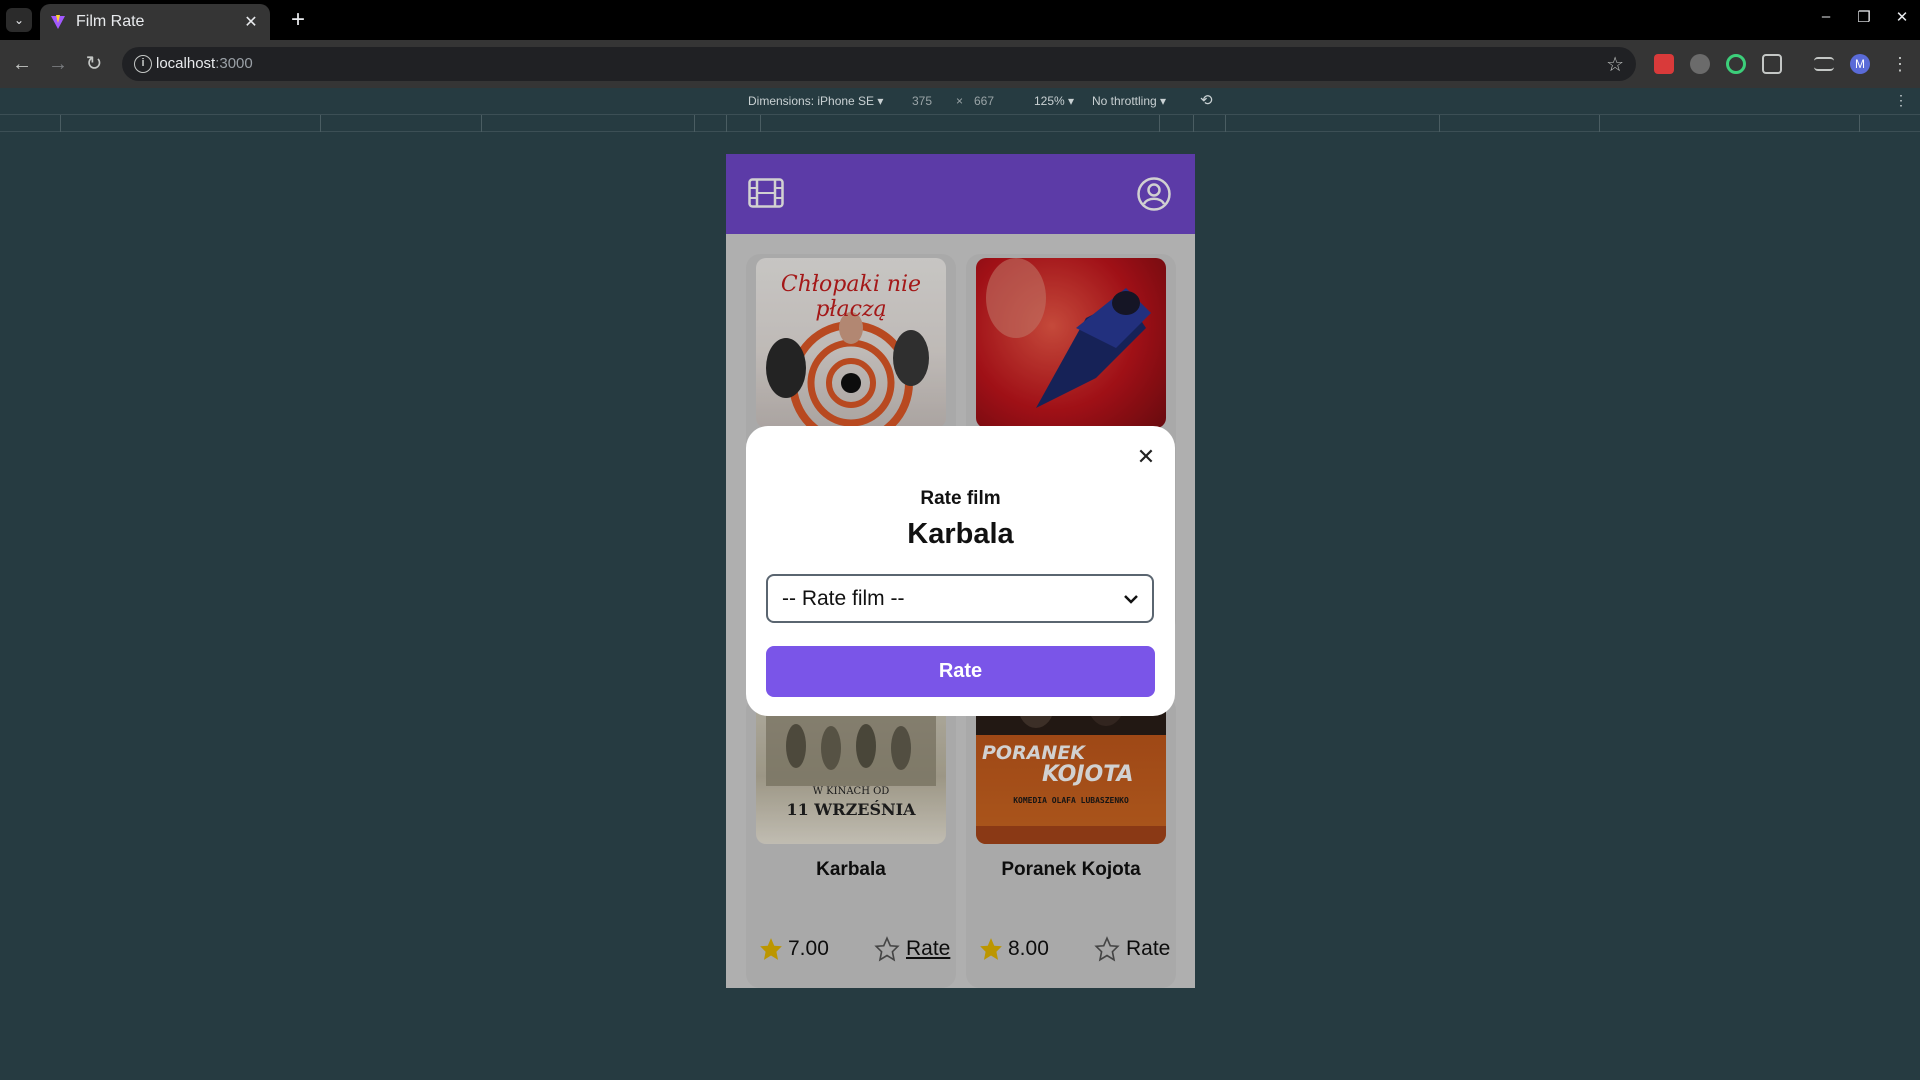  I want to click on site-info-icon: i, so click(143, 64).